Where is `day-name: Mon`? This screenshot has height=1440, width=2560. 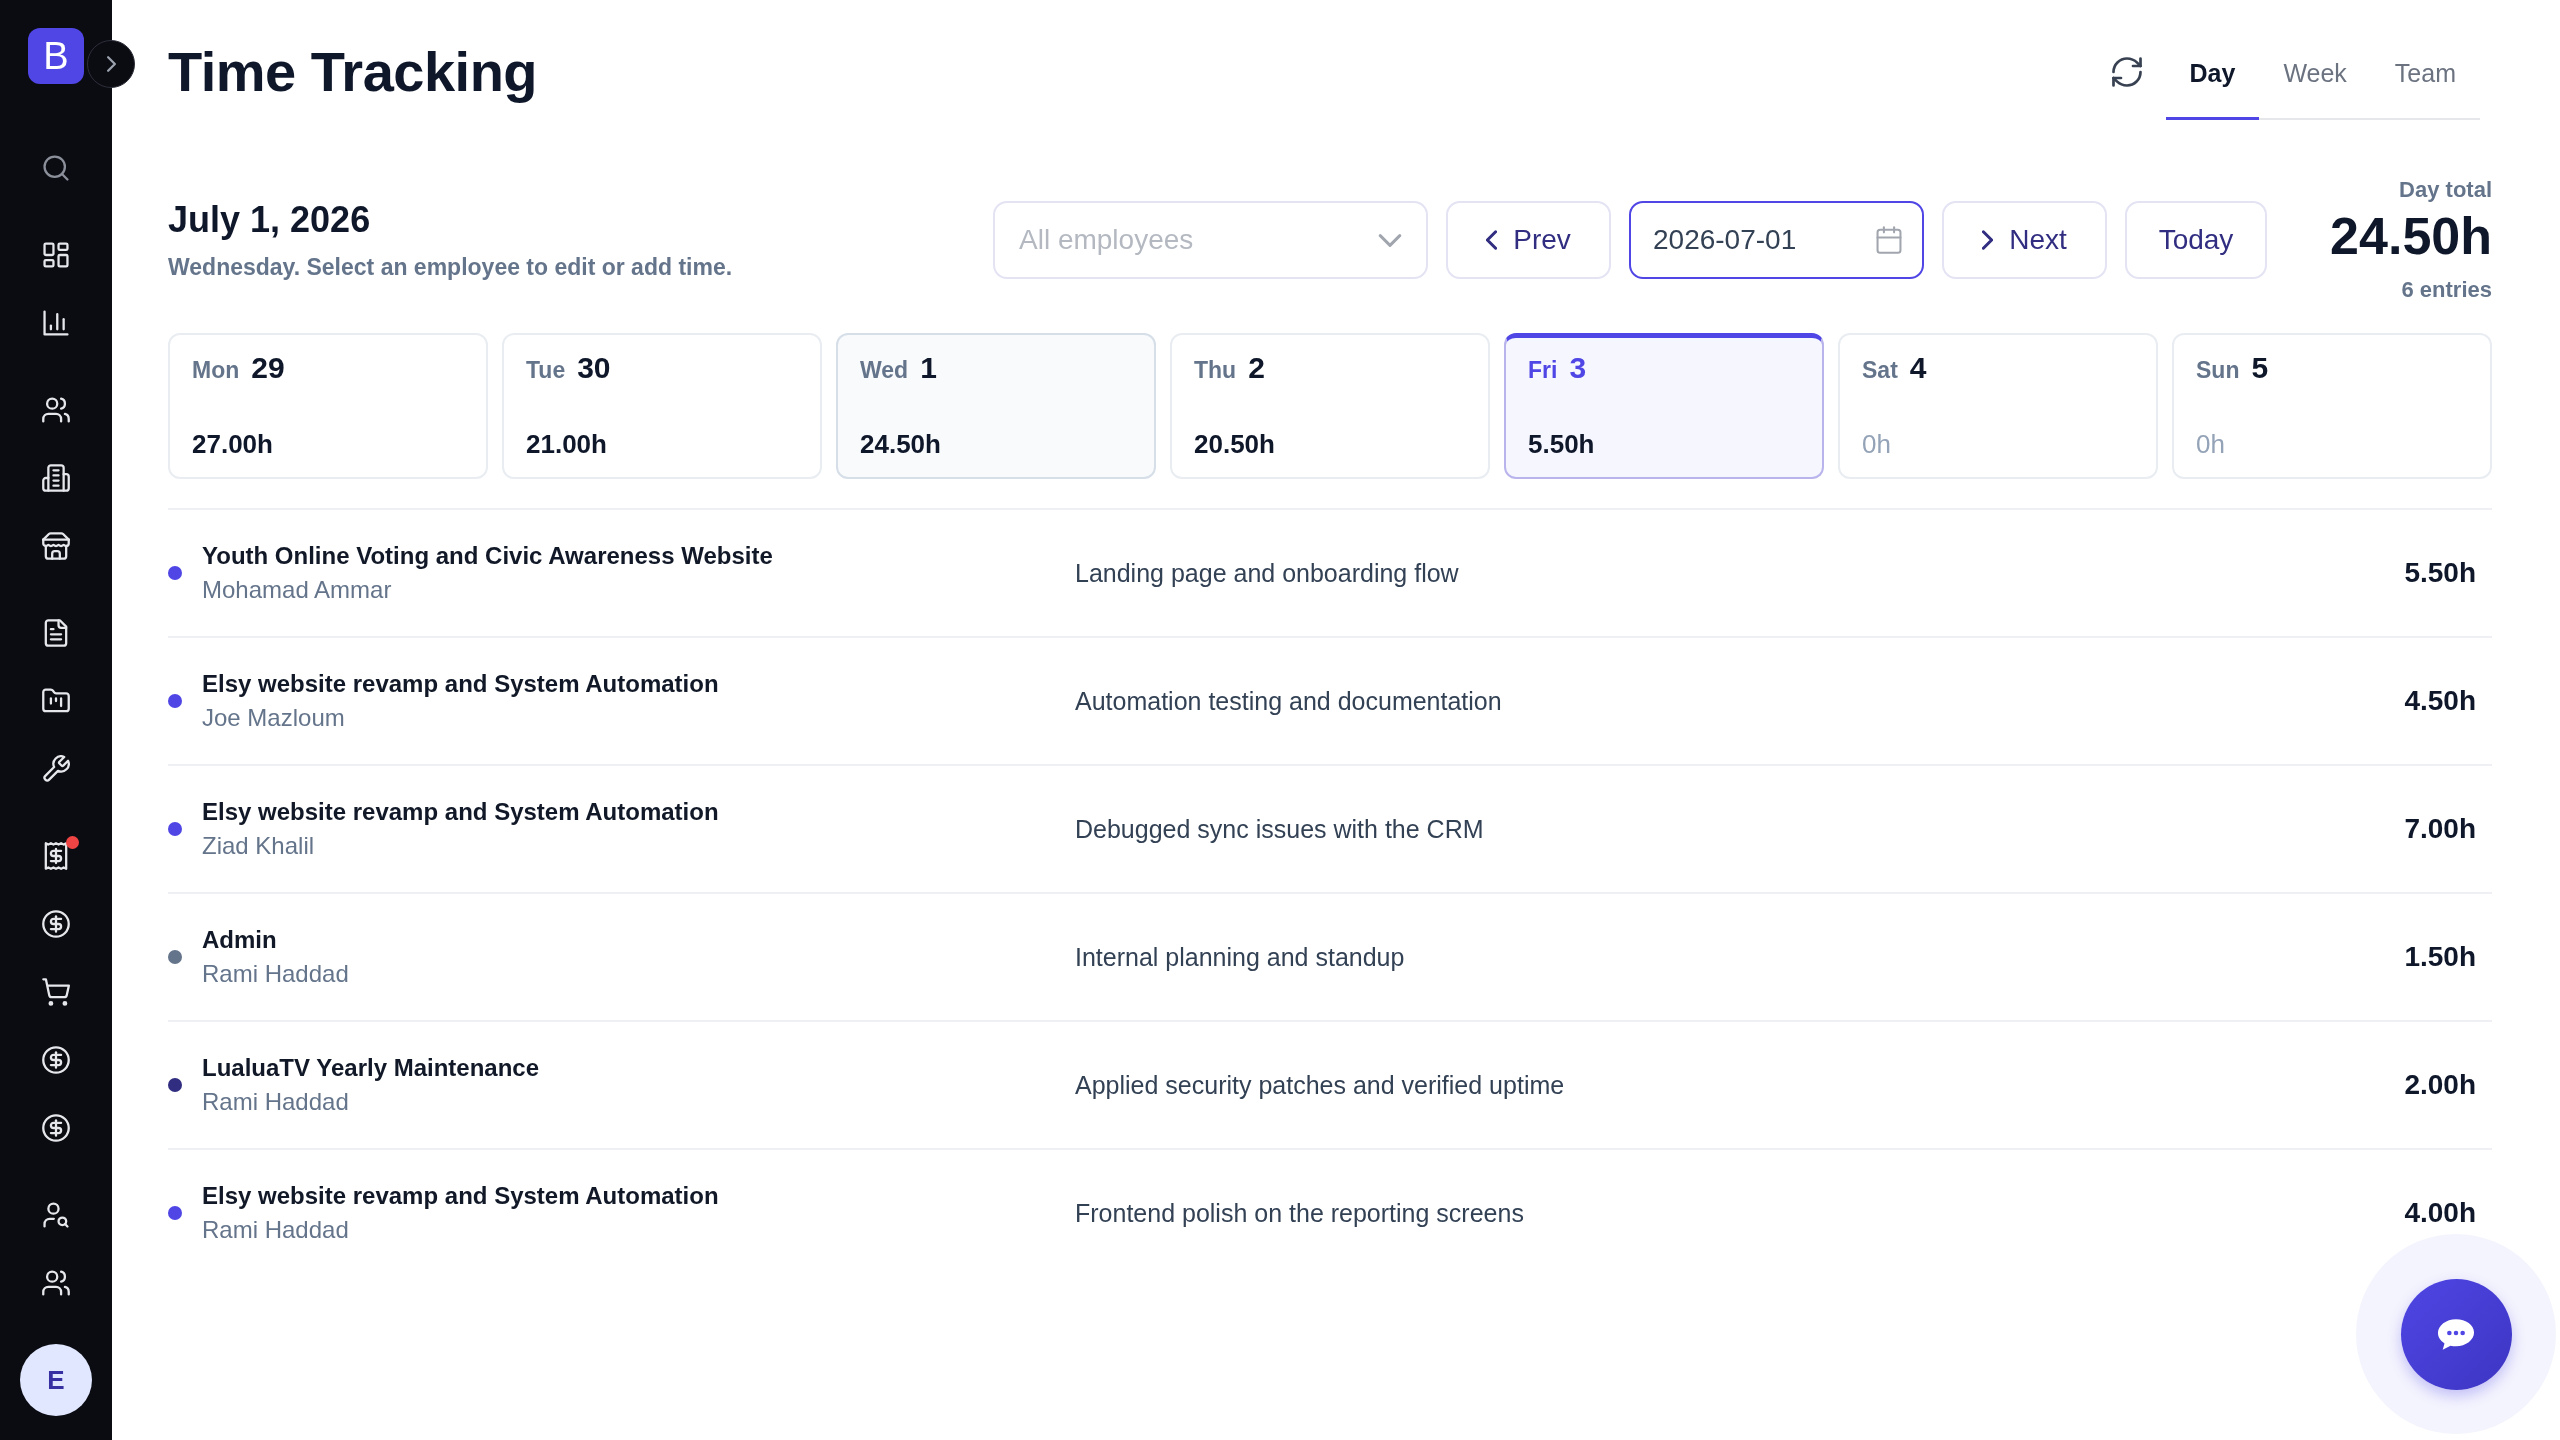 day-name: Mon is located at coordinates (216, 370).